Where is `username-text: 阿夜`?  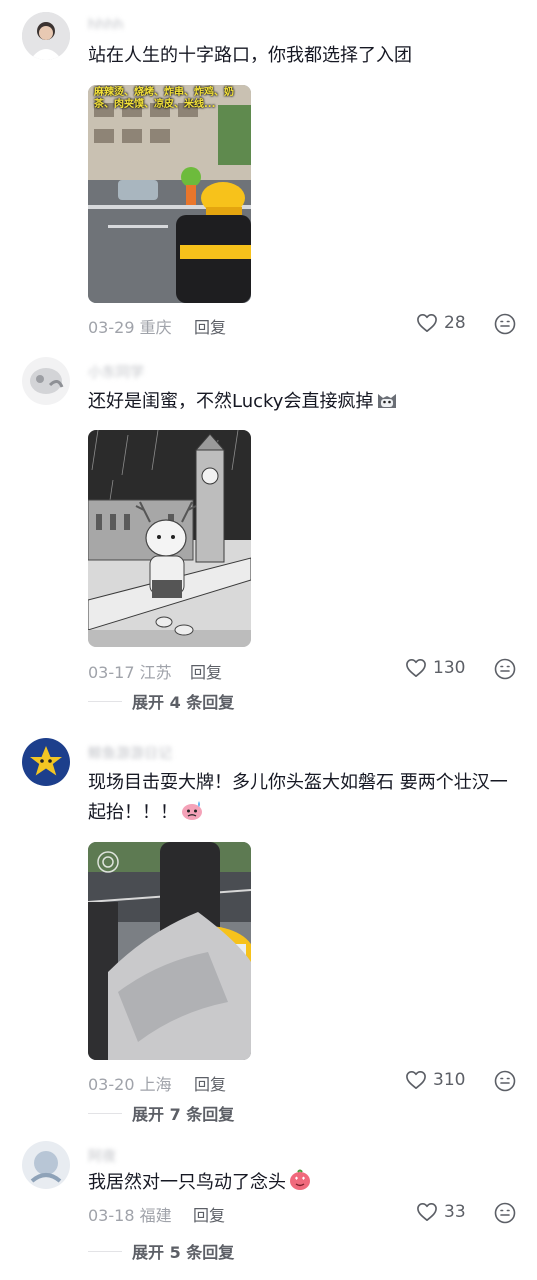 username-text: 阿夜 is located at coordinates (102, 1157).